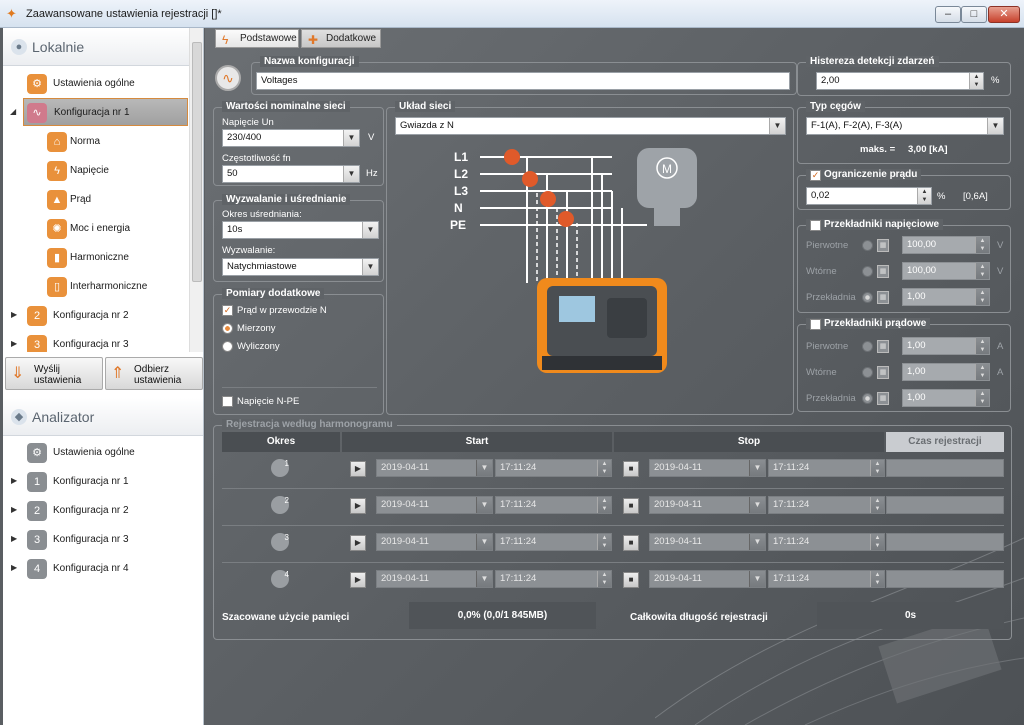 The width and height of the screenshot is (1024, 725). Describe the element at coordinates (115, 171) in the screenshot. I see `tree-item-voltage: ϟ Napięcie` at that location.